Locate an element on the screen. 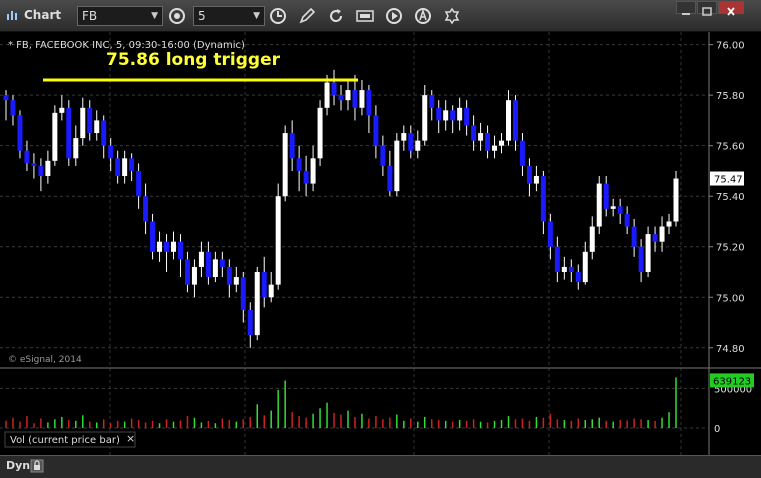  volume-pane-label: Vol (current price bar) is located at coordinates (65, 440).